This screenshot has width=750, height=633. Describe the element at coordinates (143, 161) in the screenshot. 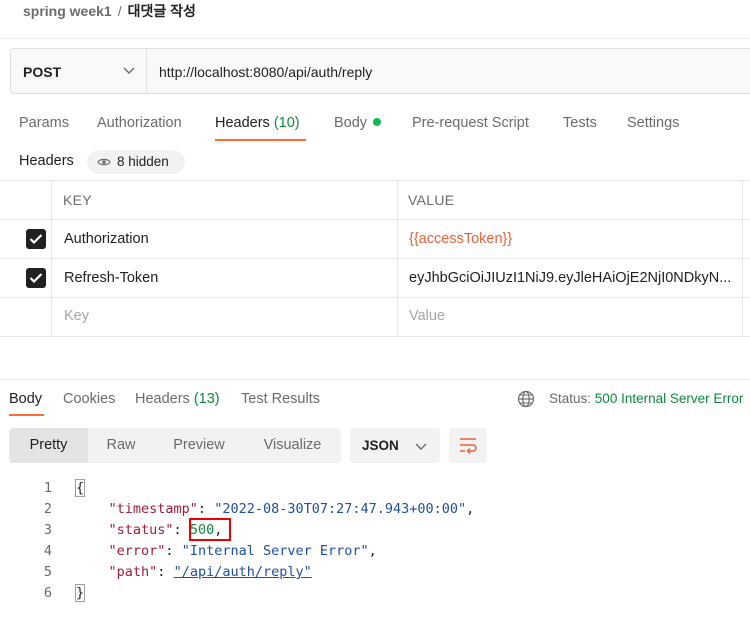

I see `hidden-headers-label: 8 hidden` at that location.